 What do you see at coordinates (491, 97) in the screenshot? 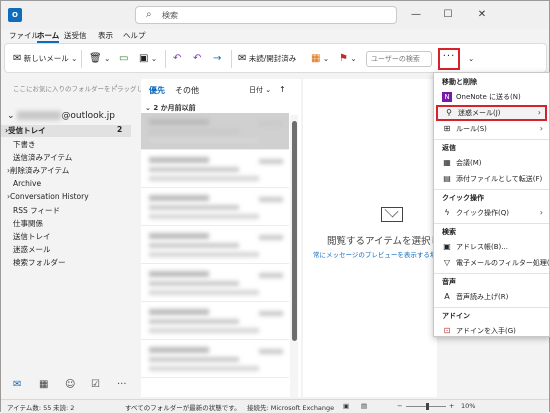
I see `menu-item-onenote: N OneNote に送る(N)` at bounding box center [491, 97].